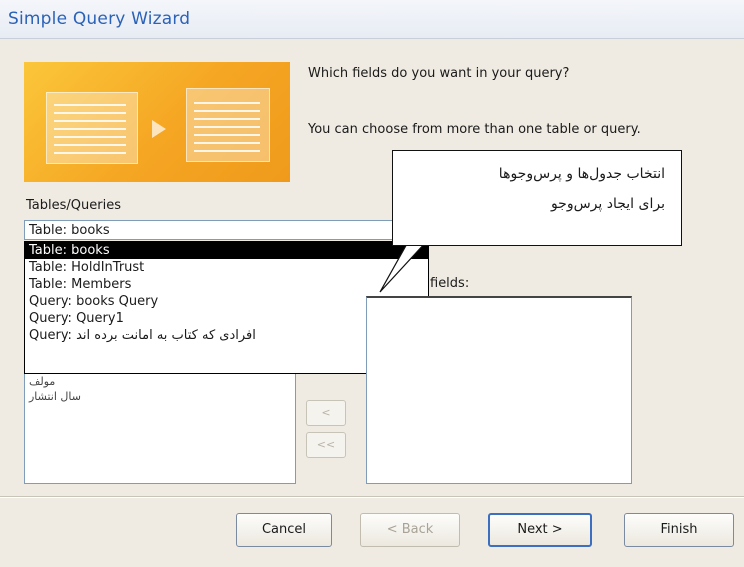  I want to click on finish-button: Finish, so click(679, 530).